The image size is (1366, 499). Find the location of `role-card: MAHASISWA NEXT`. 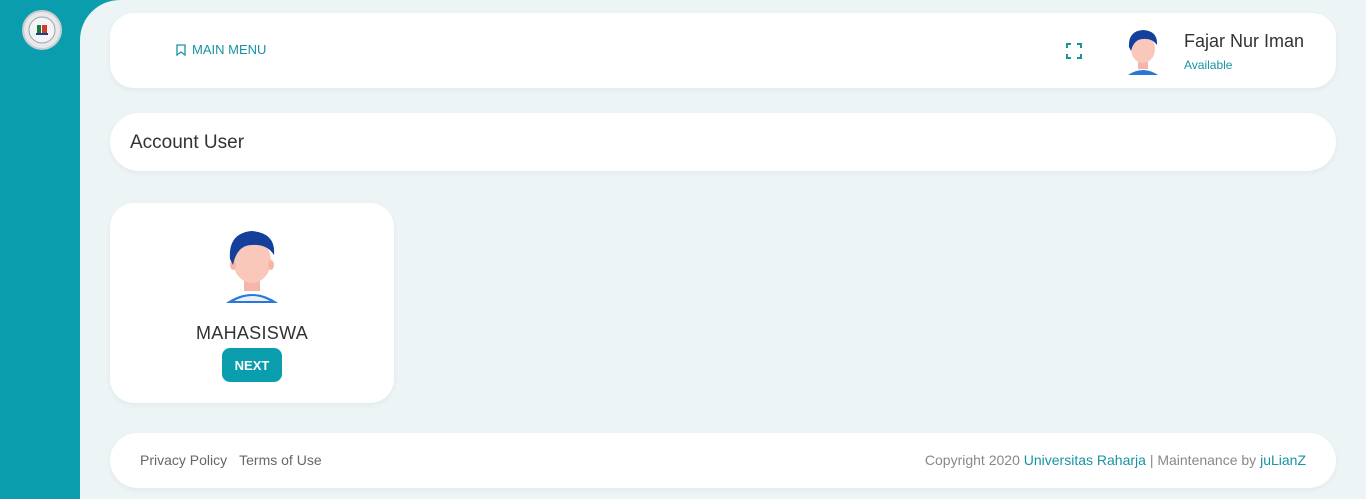

role-card: MAHASISWA NEXT is located at coordinates (252, 303).